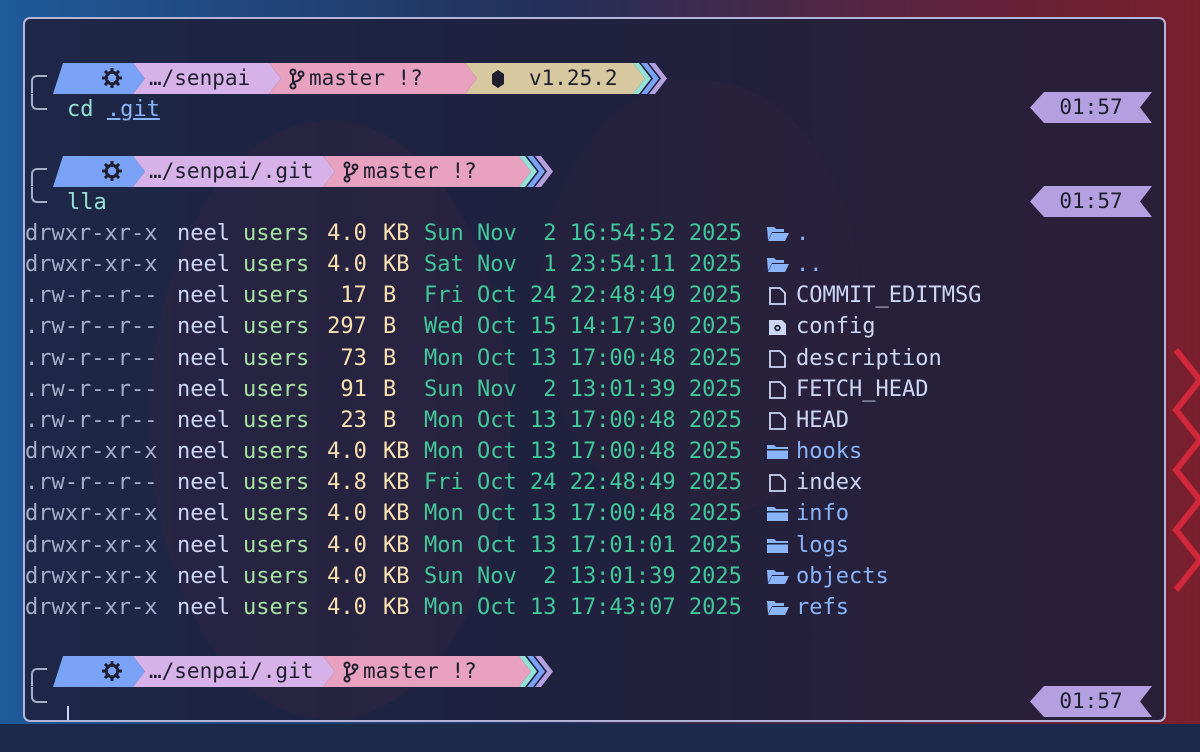  I want to click on time-label: 01:57, so click(1091, 201).